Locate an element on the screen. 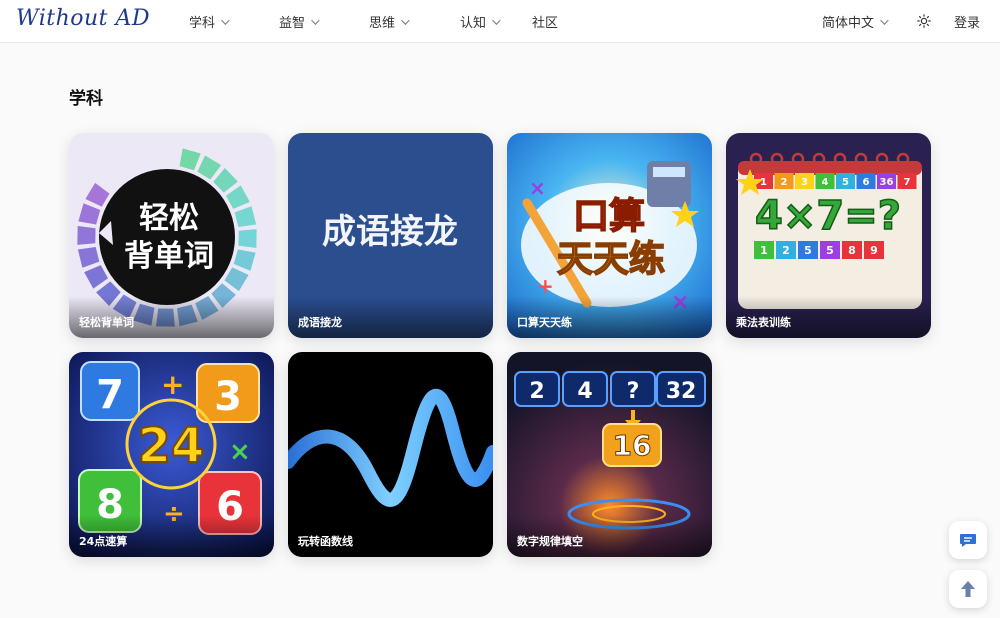 This screenshot has width=1000, height=618. nav-cognition-label: 认知 is located at coordinates (473, 23).